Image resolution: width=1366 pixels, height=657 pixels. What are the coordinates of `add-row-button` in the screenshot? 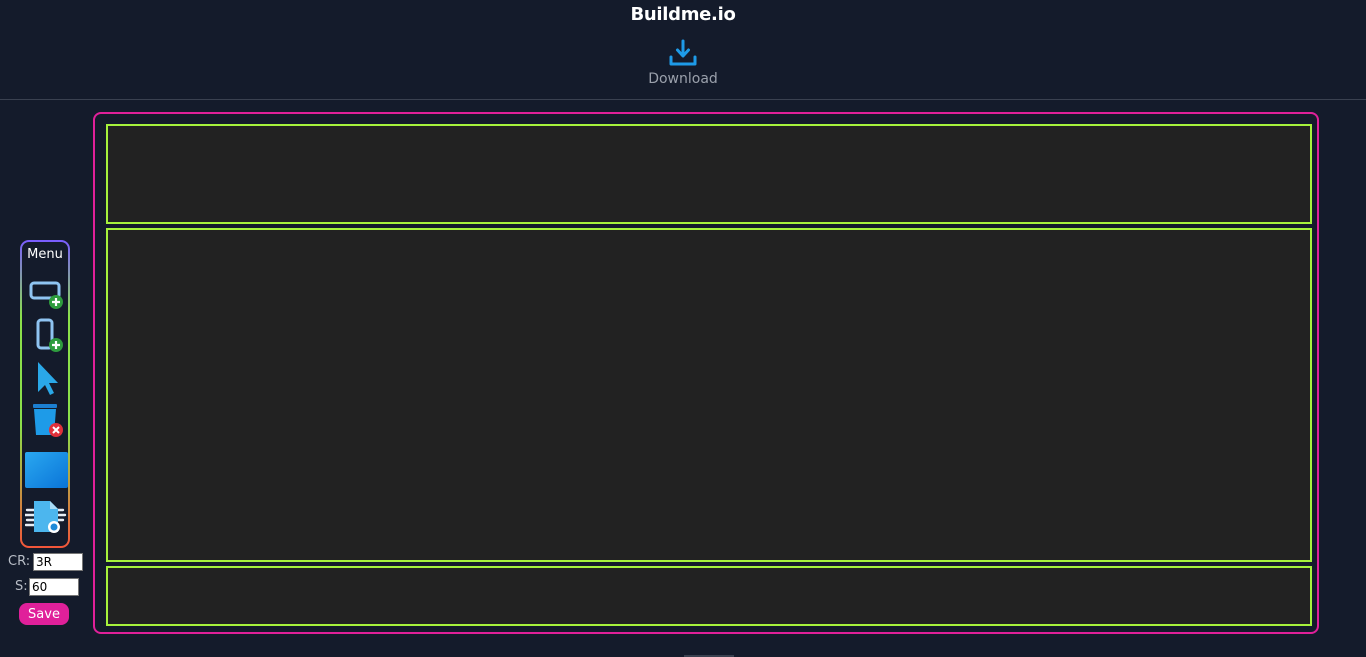 It's located at (45, 297).